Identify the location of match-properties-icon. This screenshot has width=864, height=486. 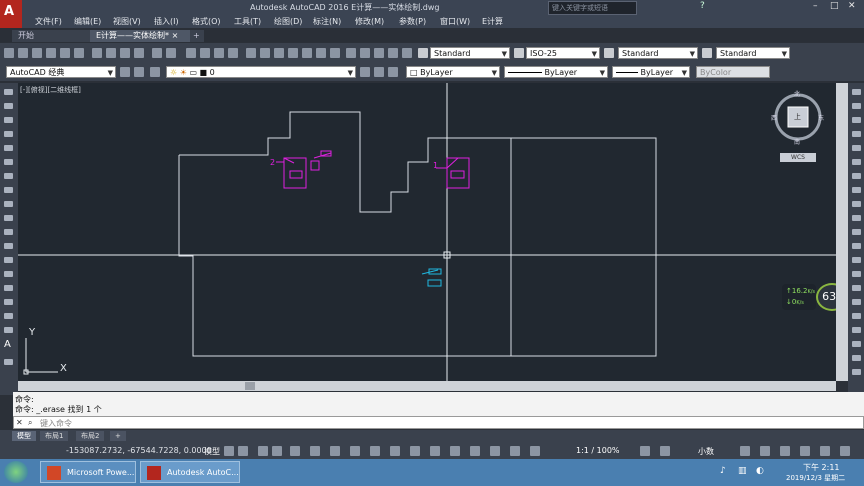
(139, 53).